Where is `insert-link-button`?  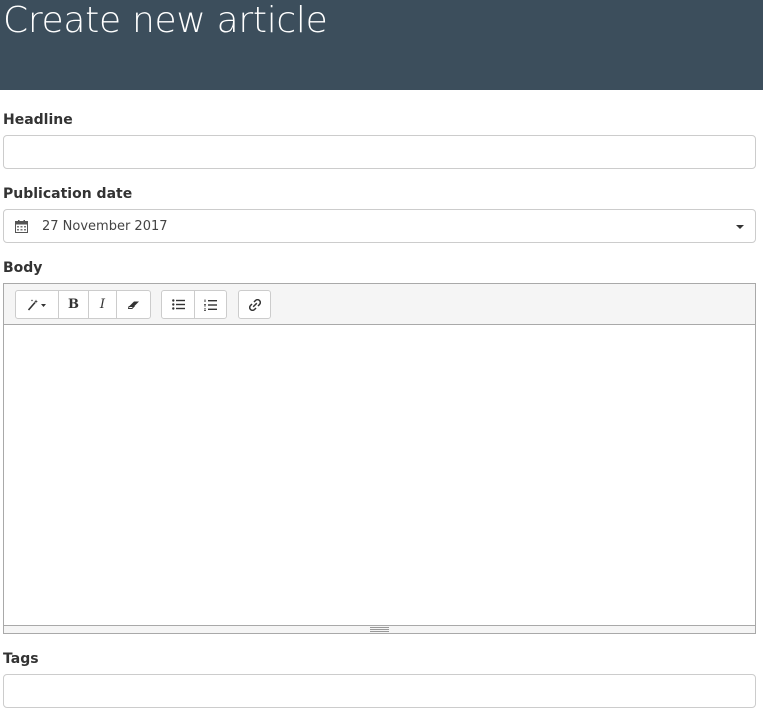
insert-link-button is located at coordinates (254, 304).